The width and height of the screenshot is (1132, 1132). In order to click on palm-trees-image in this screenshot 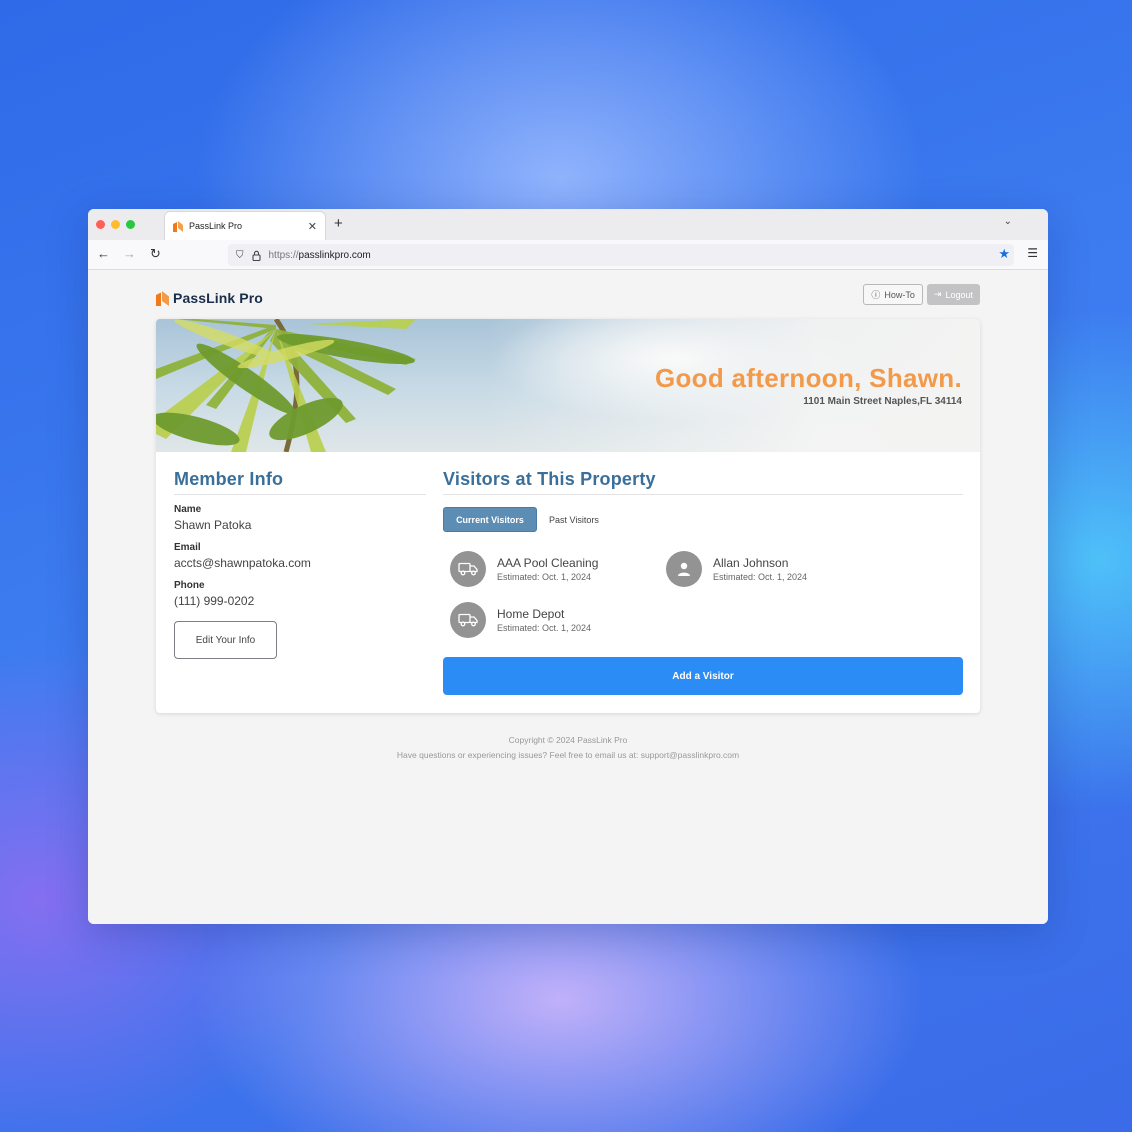, I will do `click(286, 385)`.